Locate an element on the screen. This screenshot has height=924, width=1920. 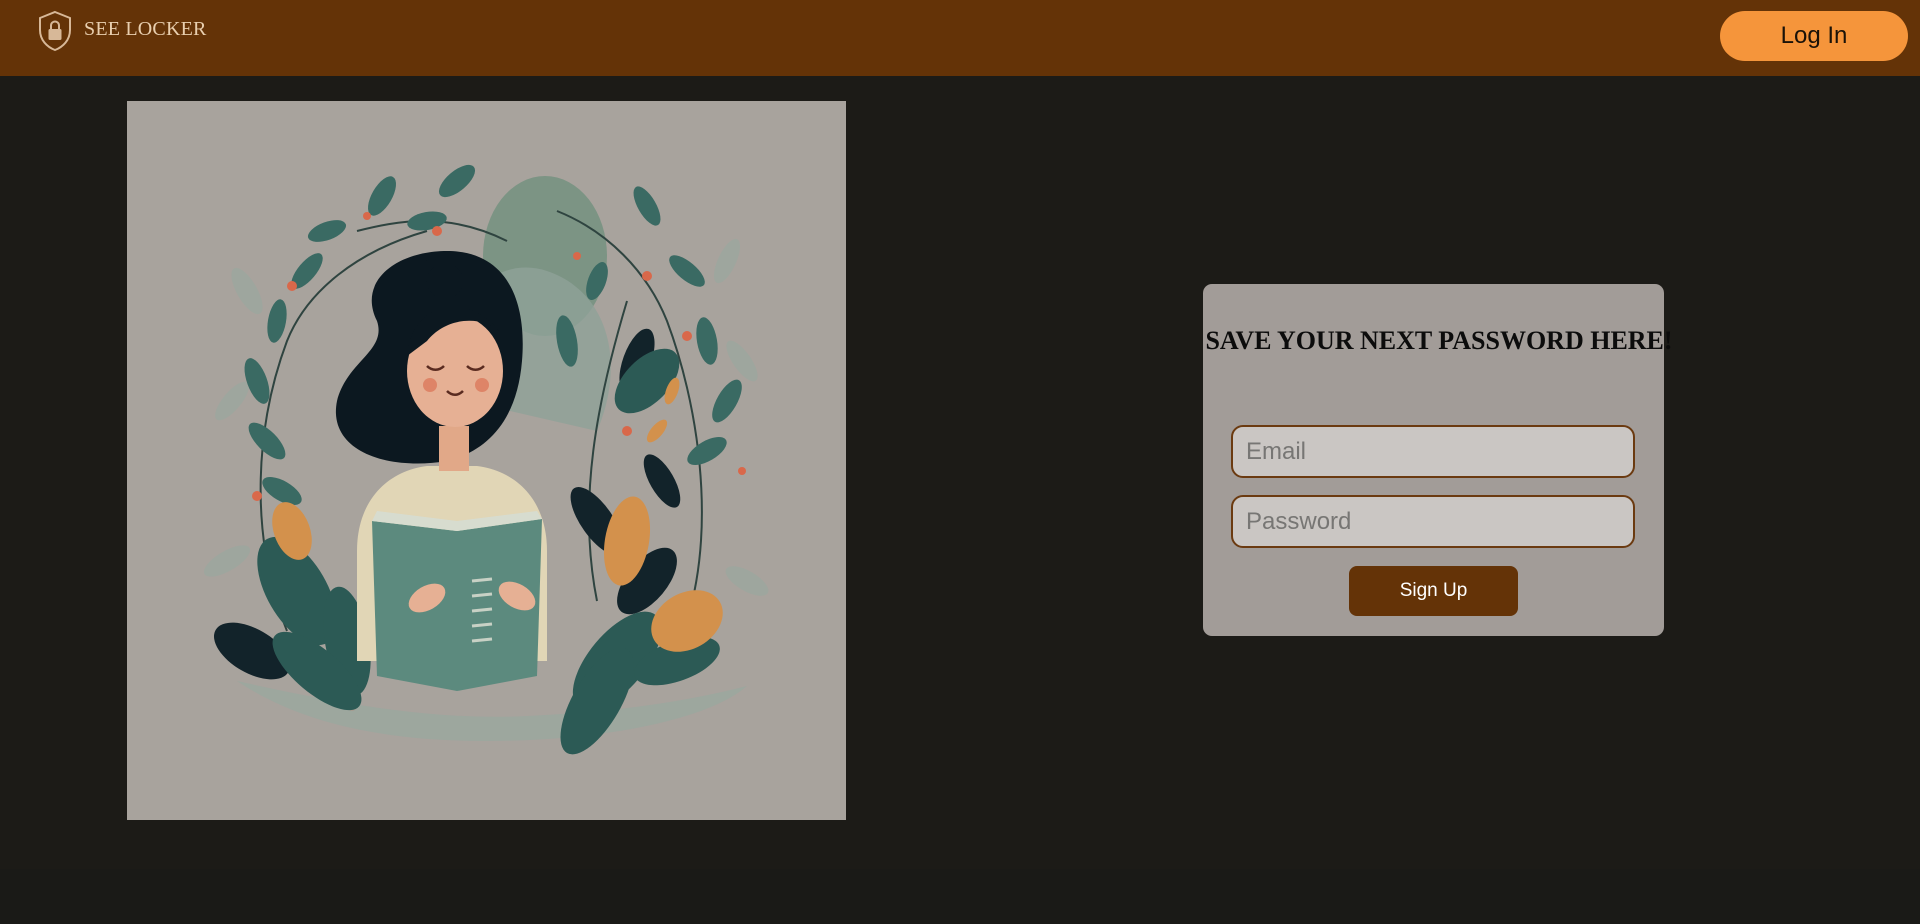
shield-lock-icon is located at coordinates (55, 31).